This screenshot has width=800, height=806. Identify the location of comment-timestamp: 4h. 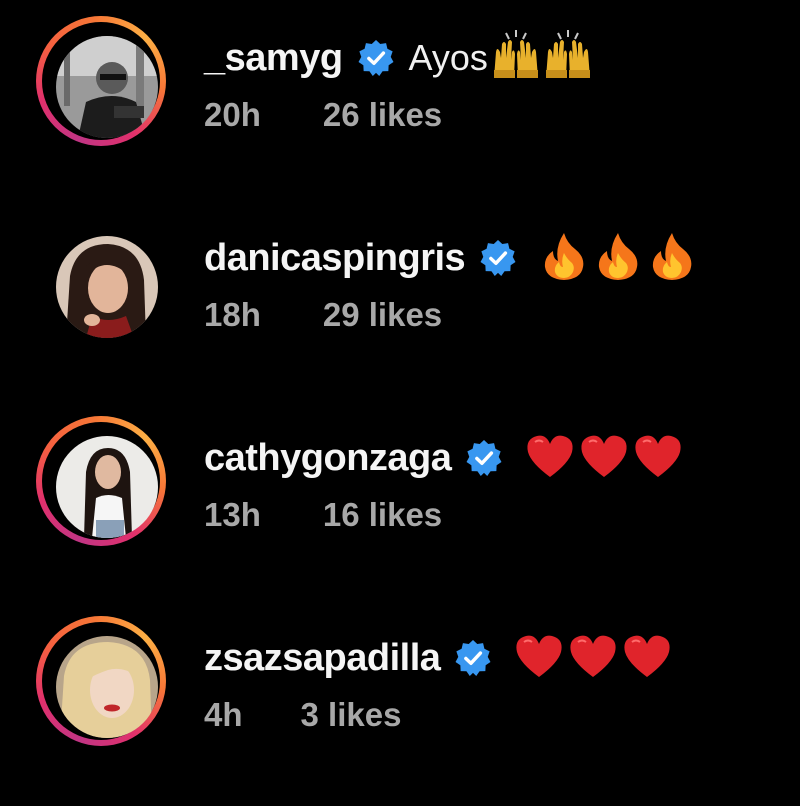
(223, 714).